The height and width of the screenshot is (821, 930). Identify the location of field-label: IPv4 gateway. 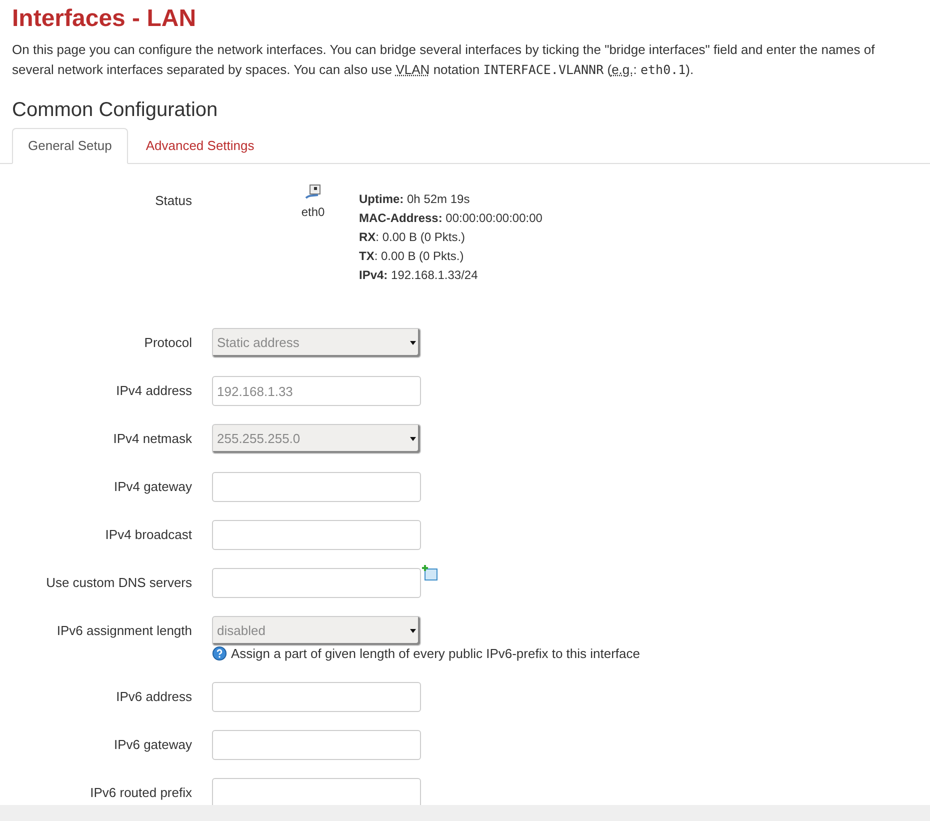
(152, 487).